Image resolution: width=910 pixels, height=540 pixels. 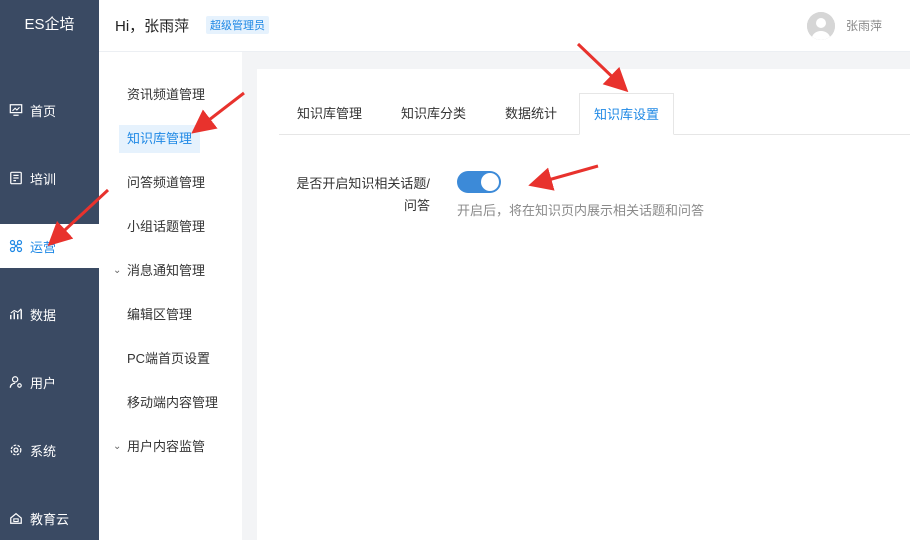 I want to click on monitor-icon, so click(x=16, y=110).